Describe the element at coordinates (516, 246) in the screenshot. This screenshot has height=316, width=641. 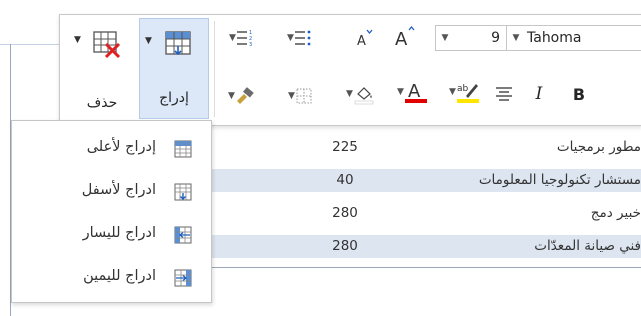
I see `table-cell-job: فني صيانة المعدّات` at that location.